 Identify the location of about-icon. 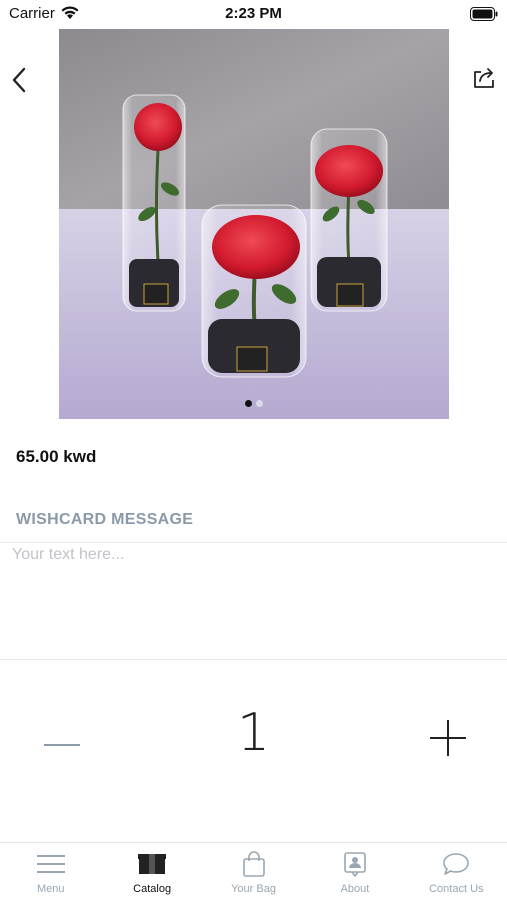
(355, 864).